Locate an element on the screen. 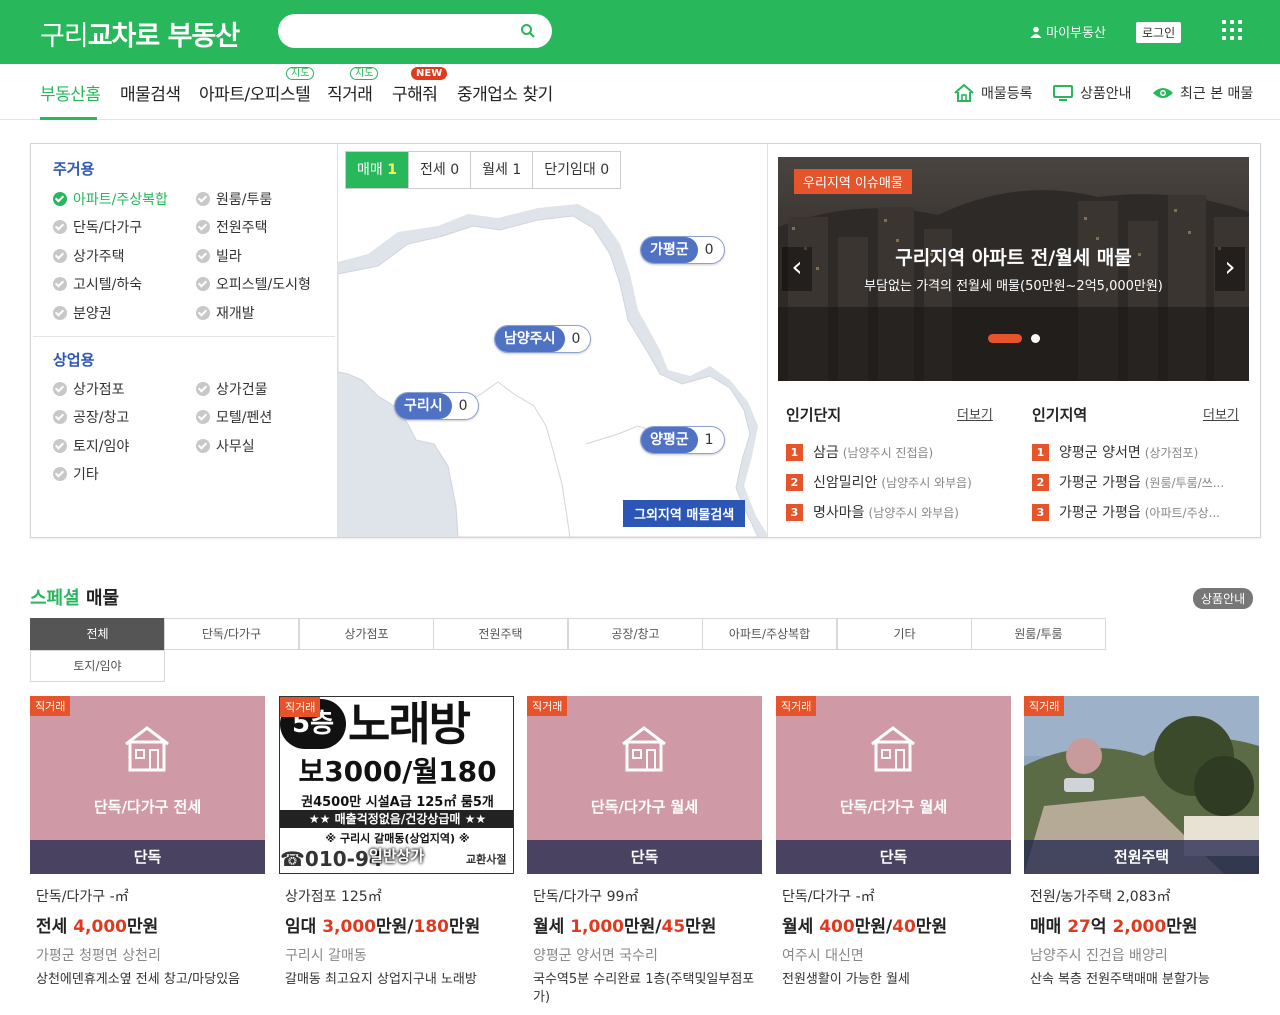 Image resolution: width=1280 pixels, height=1015 pixels. menu-grid-icon is located at coordinates (1233, 31).